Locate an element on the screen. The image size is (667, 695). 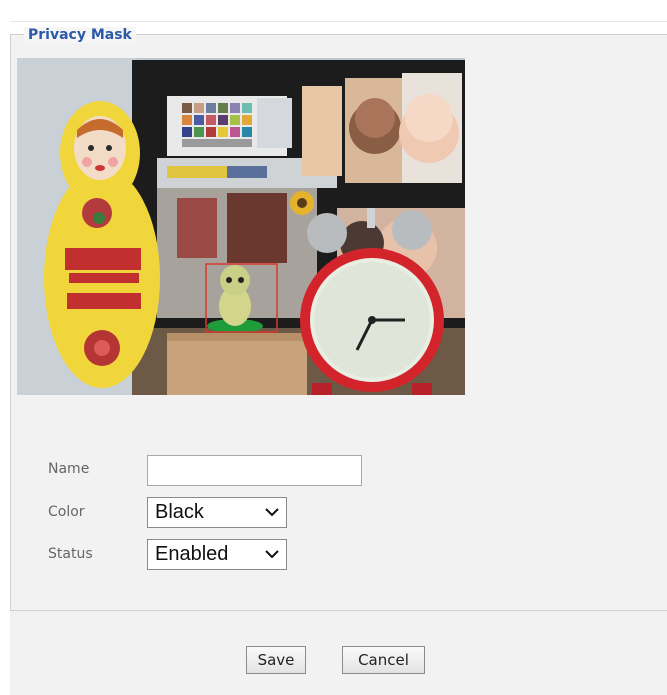
color-select: Black is located at coordinates (217, 512).